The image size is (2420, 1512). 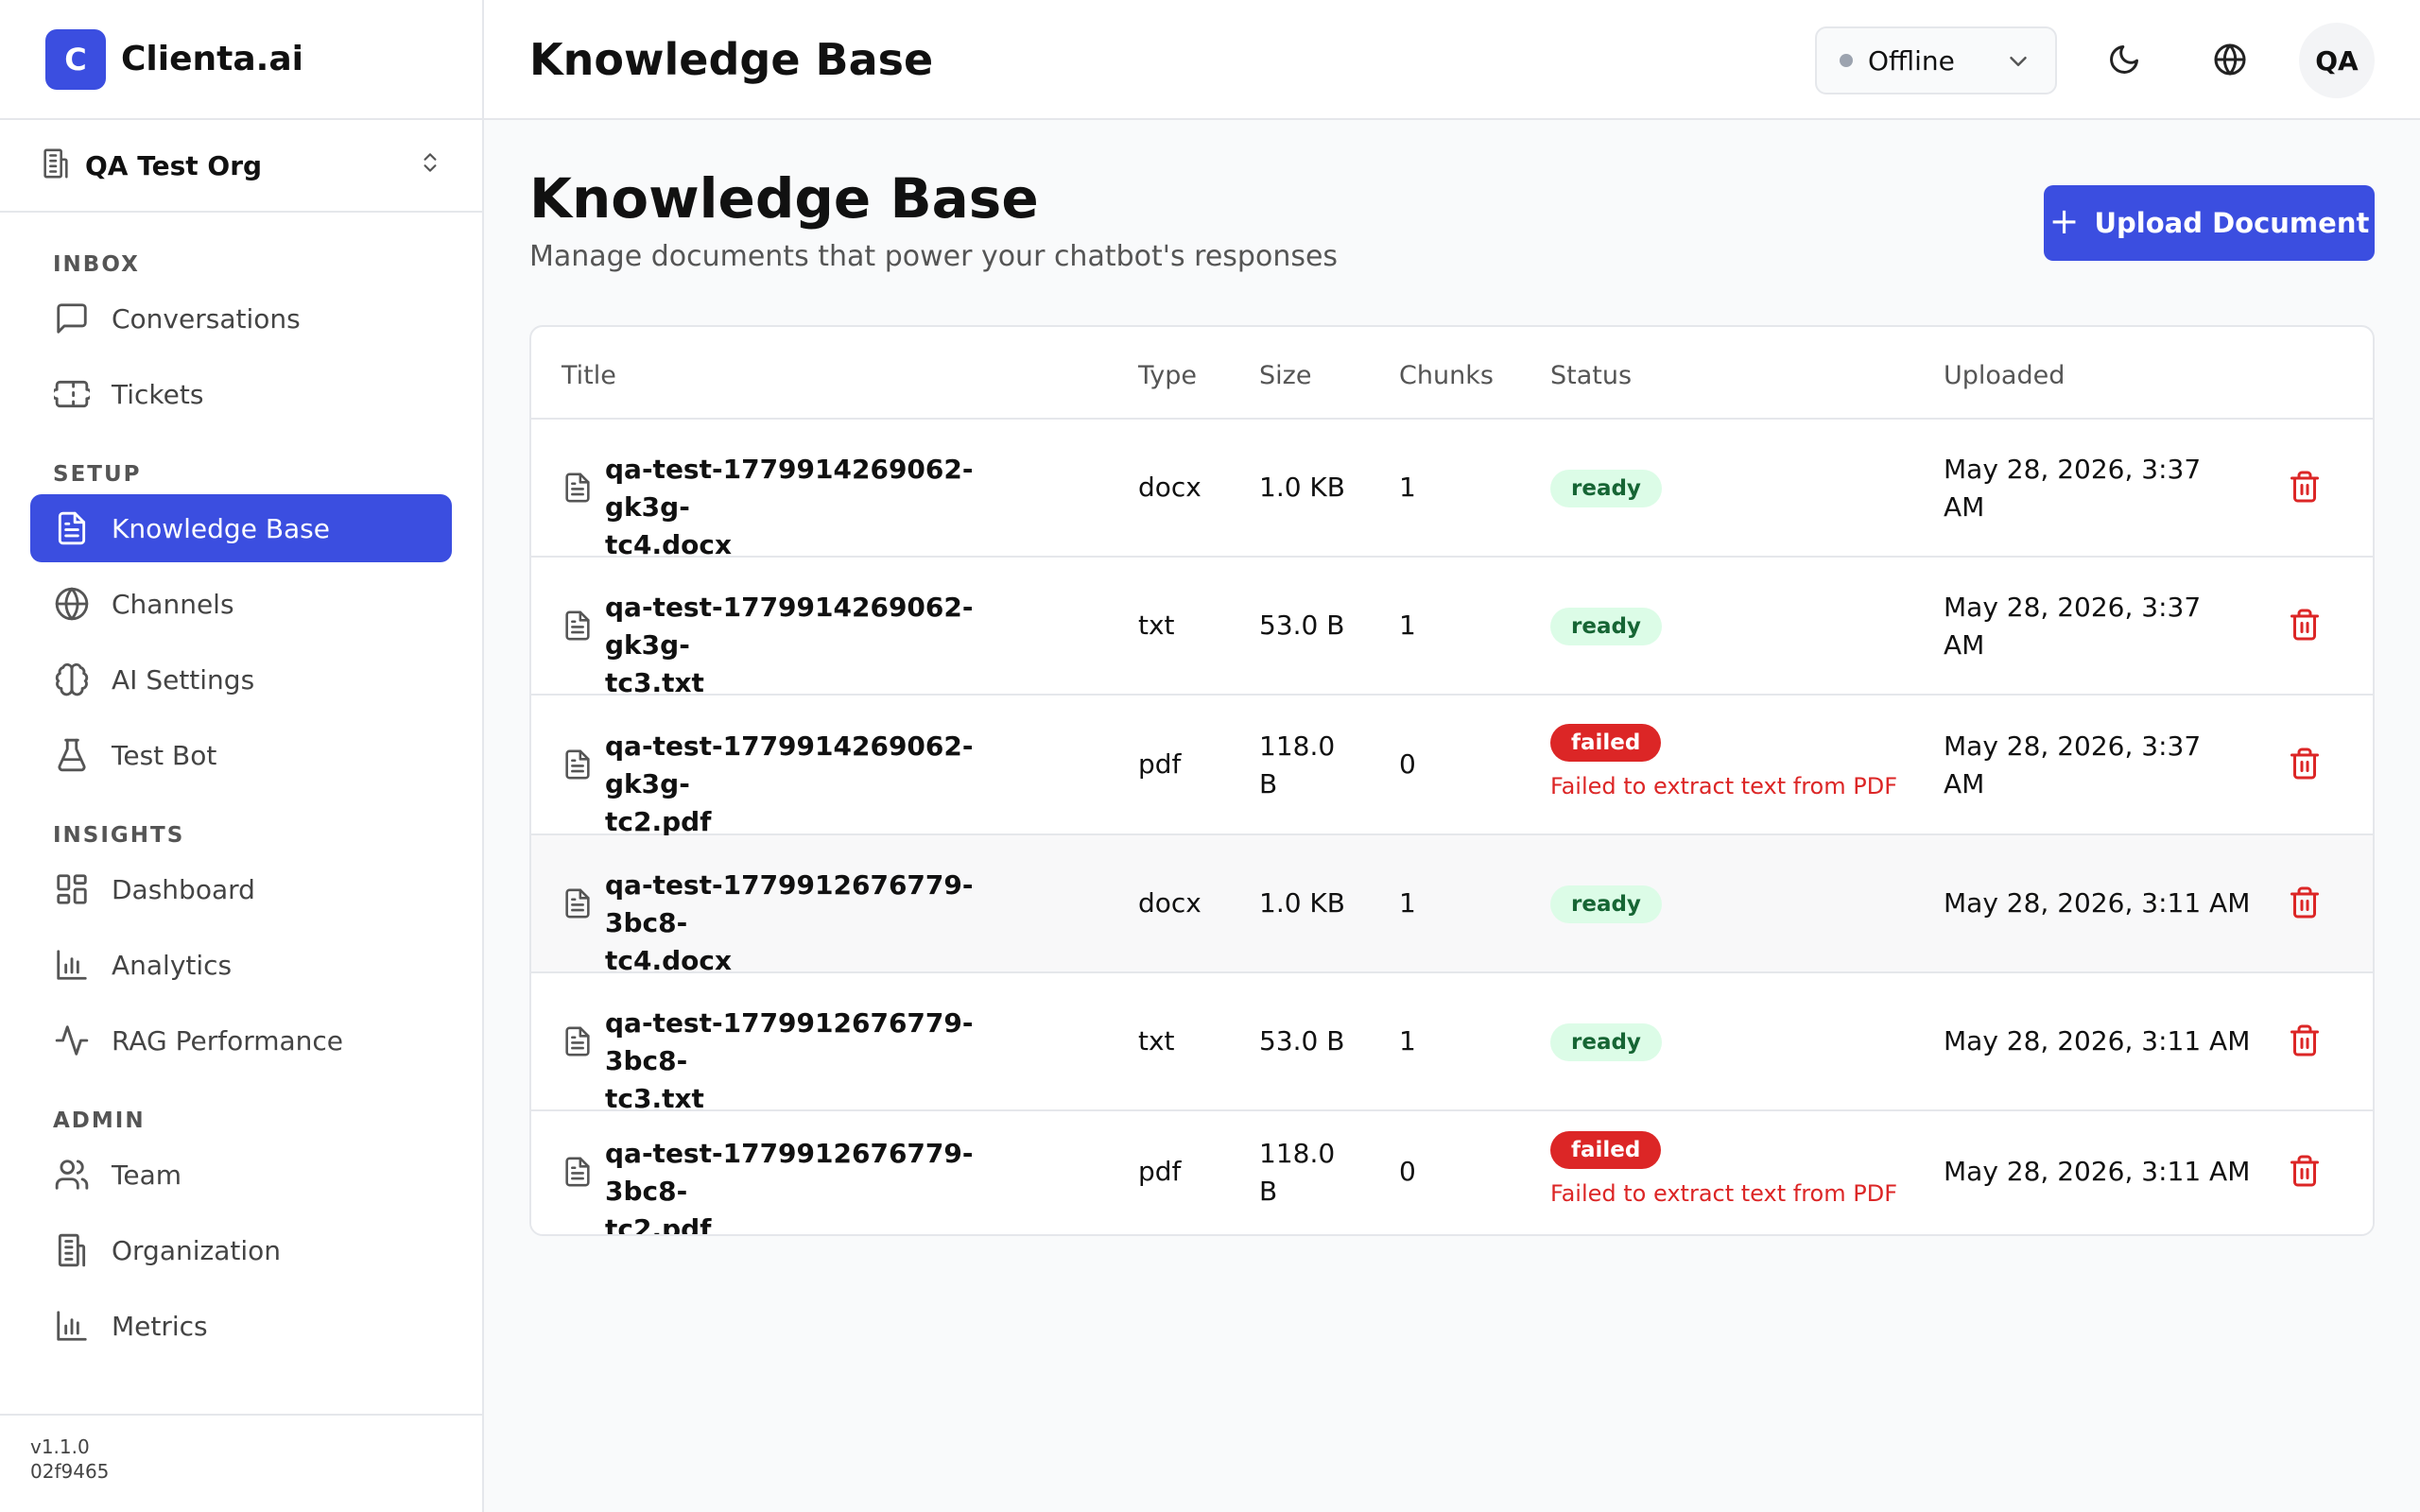 What do you see at coordinates (158, 394) in the screenshot?
I see `sidebar-item-label: Tickets` at bounding box center [158, 394].